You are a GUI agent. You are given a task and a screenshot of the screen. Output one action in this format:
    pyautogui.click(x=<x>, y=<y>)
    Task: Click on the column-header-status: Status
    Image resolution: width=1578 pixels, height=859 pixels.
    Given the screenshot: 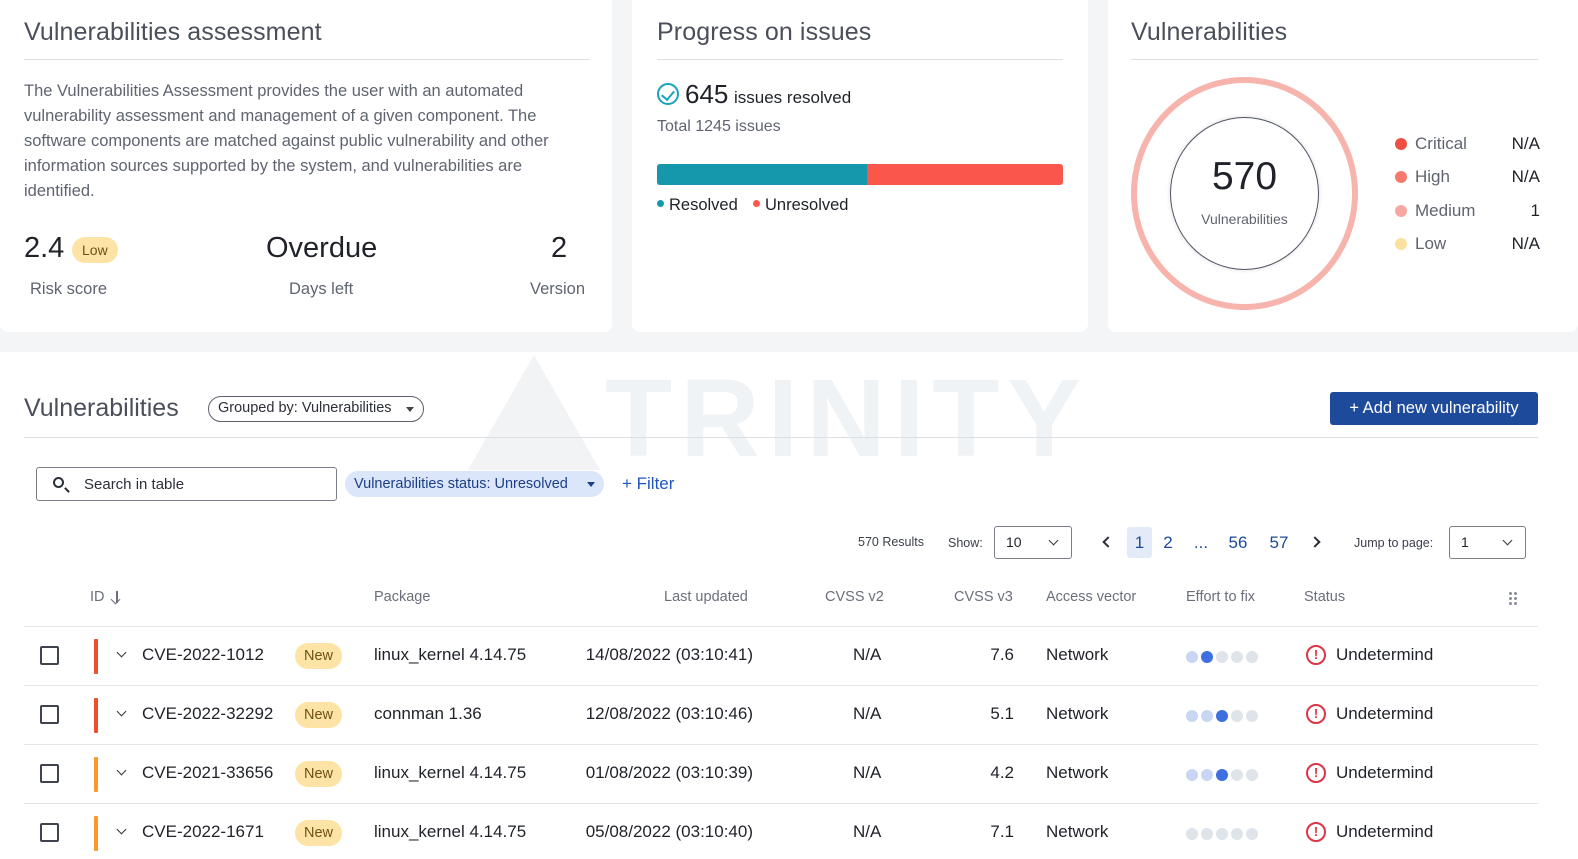 What is the action you would take?
    pyautogui.click(x=1324, y=597)
    